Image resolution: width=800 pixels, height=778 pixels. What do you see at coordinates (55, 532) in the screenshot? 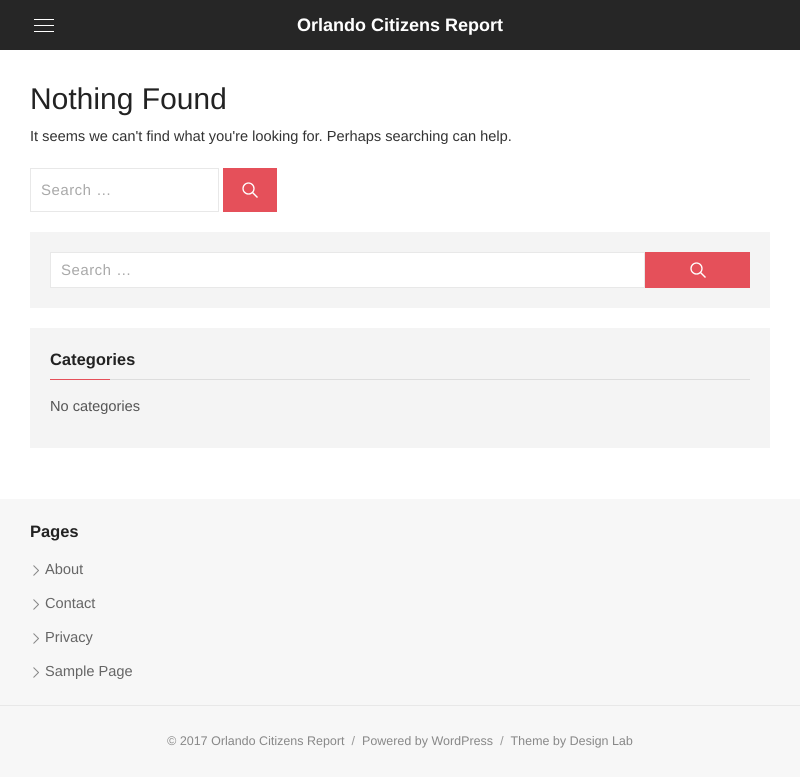
I see `widget-title: Pages` at bounding box center [55, 532].